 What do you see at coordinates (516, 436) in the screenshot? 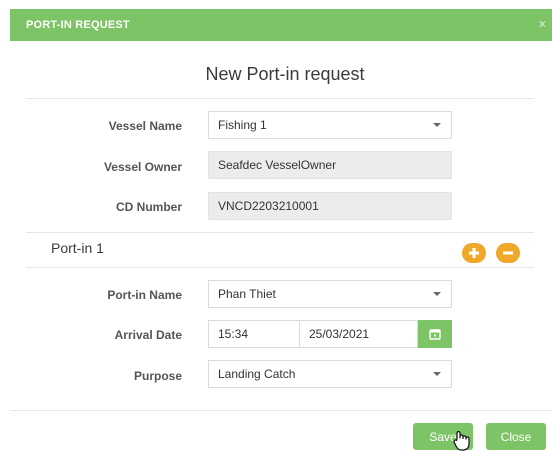
I see `close-button: Close` at bounding box center [516, 436].